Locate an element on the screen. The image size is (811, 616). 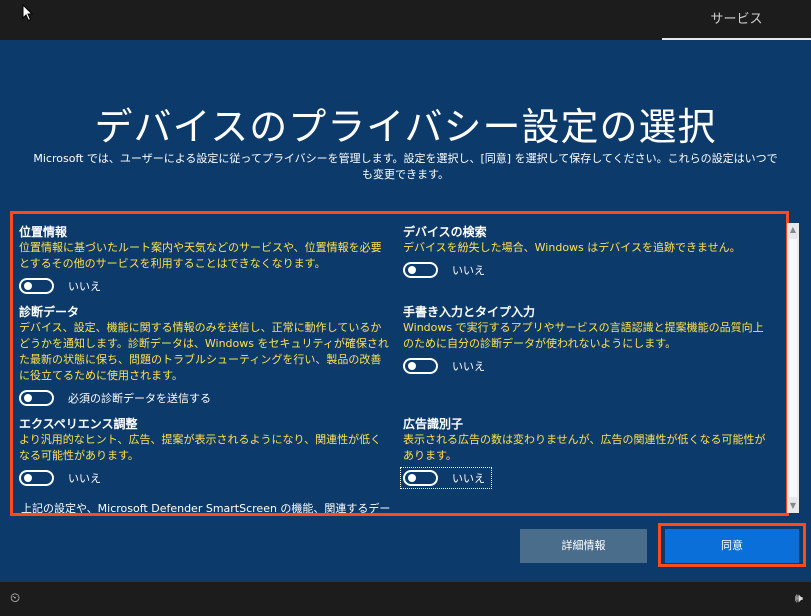
setting-title: 診断データ is located at coordinates (49, 312).